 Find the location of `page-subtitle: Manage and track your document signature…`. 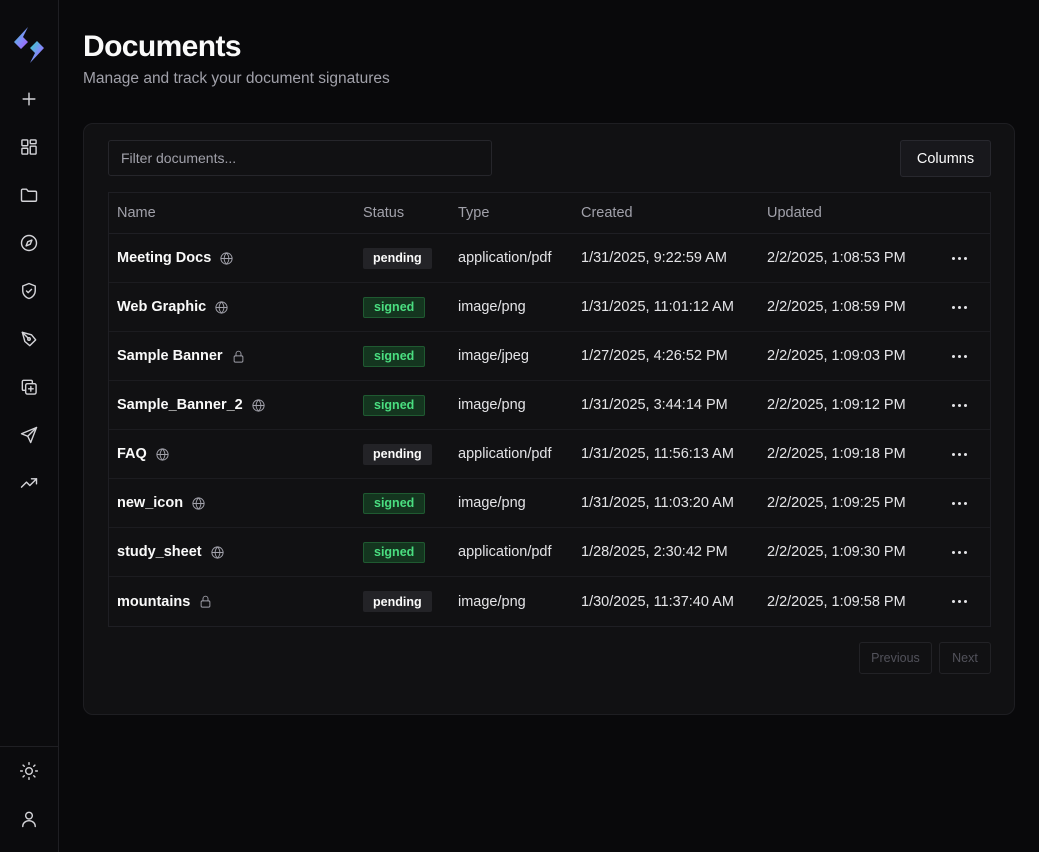

page-subtitle: Manage and track your document signature… is located at coordinates (236, 78).